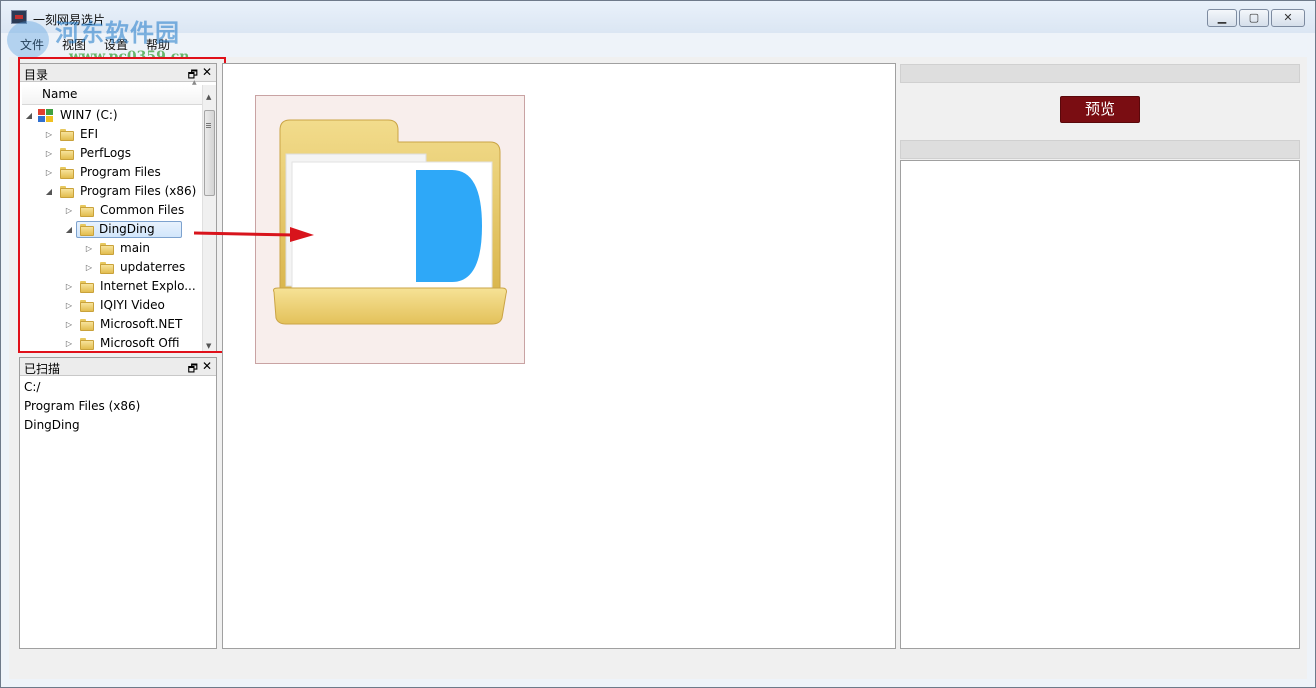  What do you see at coordinates (111, 134) in the screenshot?
I see `tree-item: ▷ EFI` at bounding box center [111, 134].